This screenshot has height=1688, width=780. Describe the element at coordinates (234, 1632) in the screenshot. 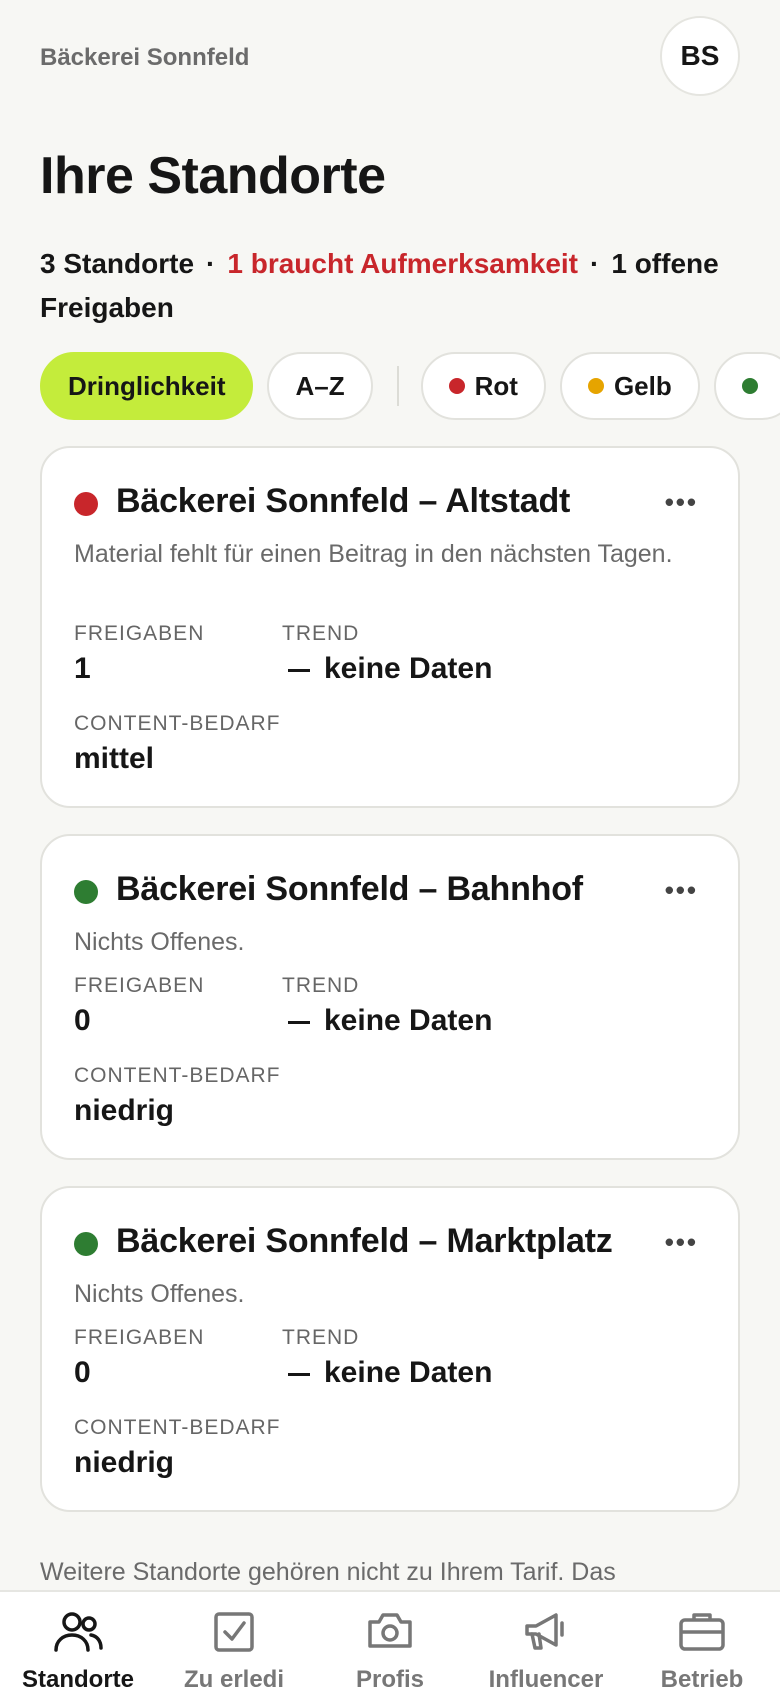

I see `checkbox-icon` at that location.